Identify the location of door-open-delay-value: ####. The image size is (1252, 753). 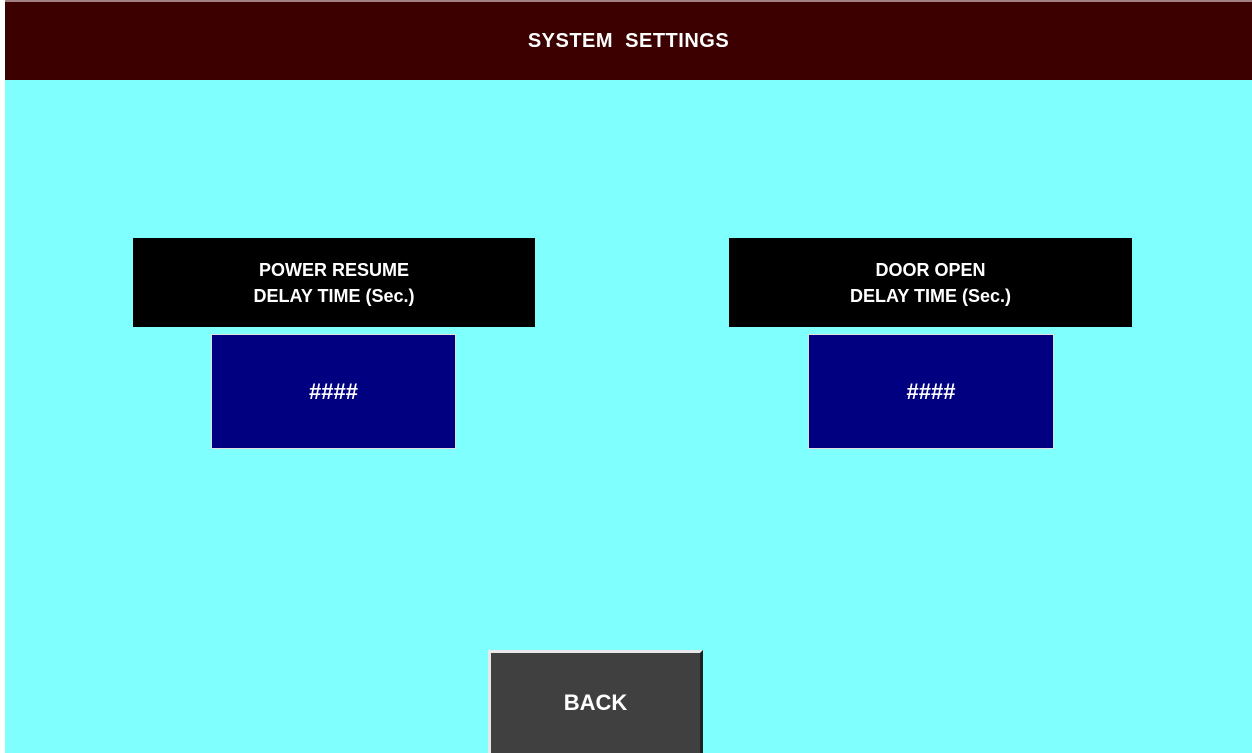
(931, 391).